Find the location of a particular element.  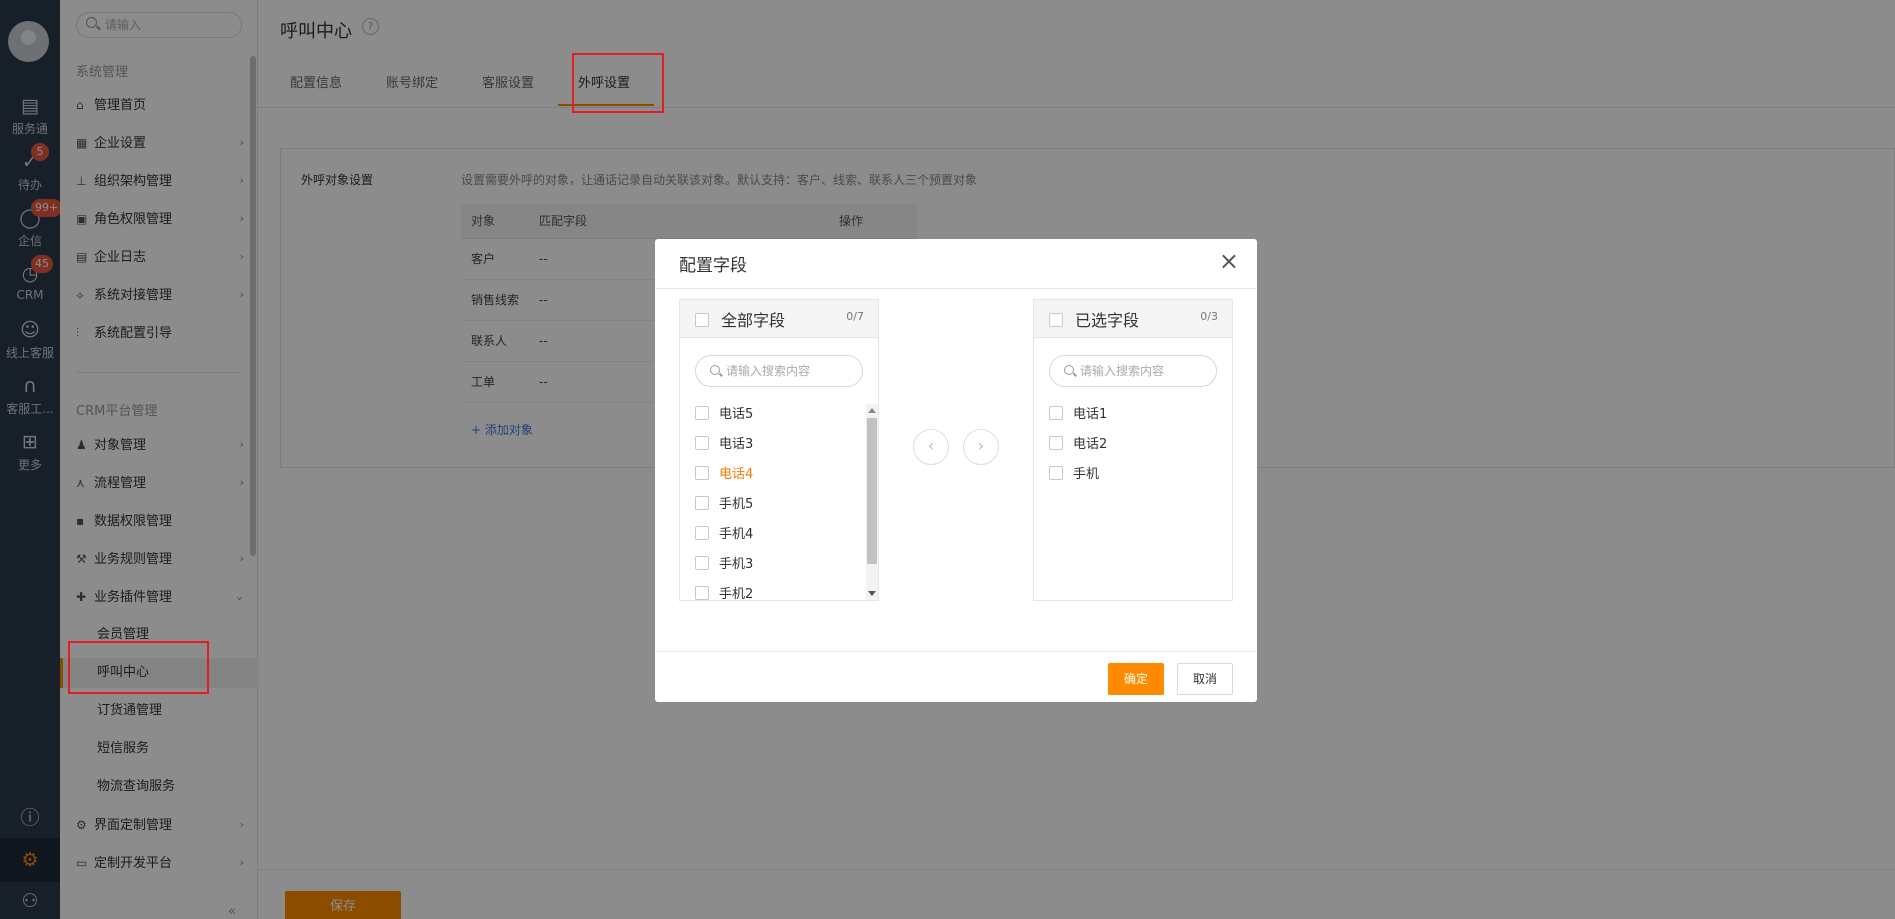

panel-title: 全部字段 is located at coordinates (753, 320).